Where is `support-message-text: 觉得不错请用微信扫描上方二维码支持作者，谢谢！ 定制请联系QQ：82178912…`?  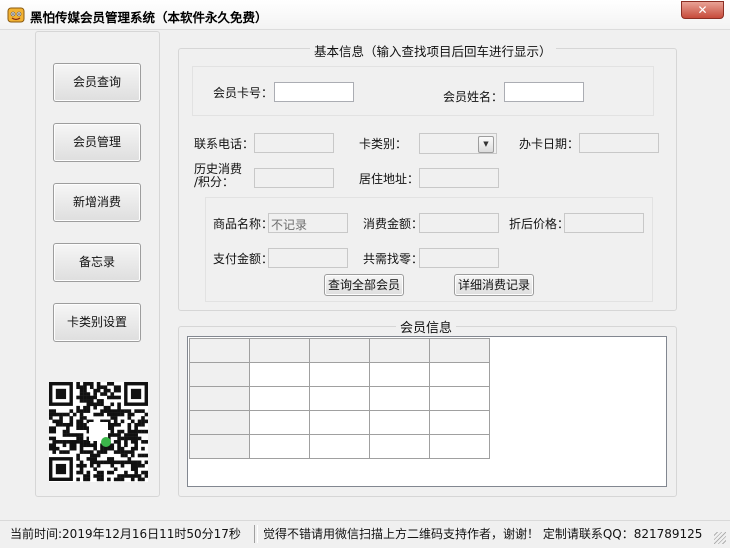
support-message-text: 觉得不错请用微信扫描上方二维码支持作者，谢谢！ 定制请联系QQ：82178912… is located at coordinates (483, 534).